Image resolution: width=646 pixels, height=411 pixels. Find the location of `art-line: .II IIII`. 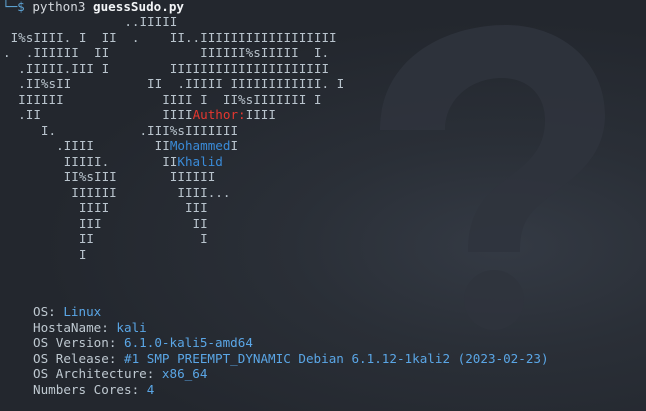

art-line: .II IIII is located at coordinates (98, 114).